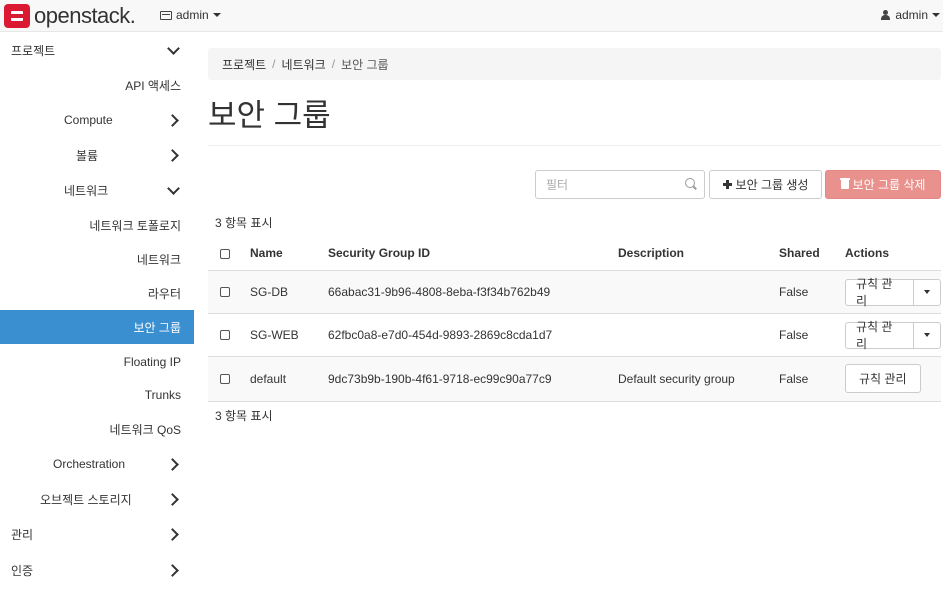 The image size is (943, 599). Describe the element at coordinates (157, 327) in the screenshot. I see `sidebar-item-label: 보안 그룹` at that location.